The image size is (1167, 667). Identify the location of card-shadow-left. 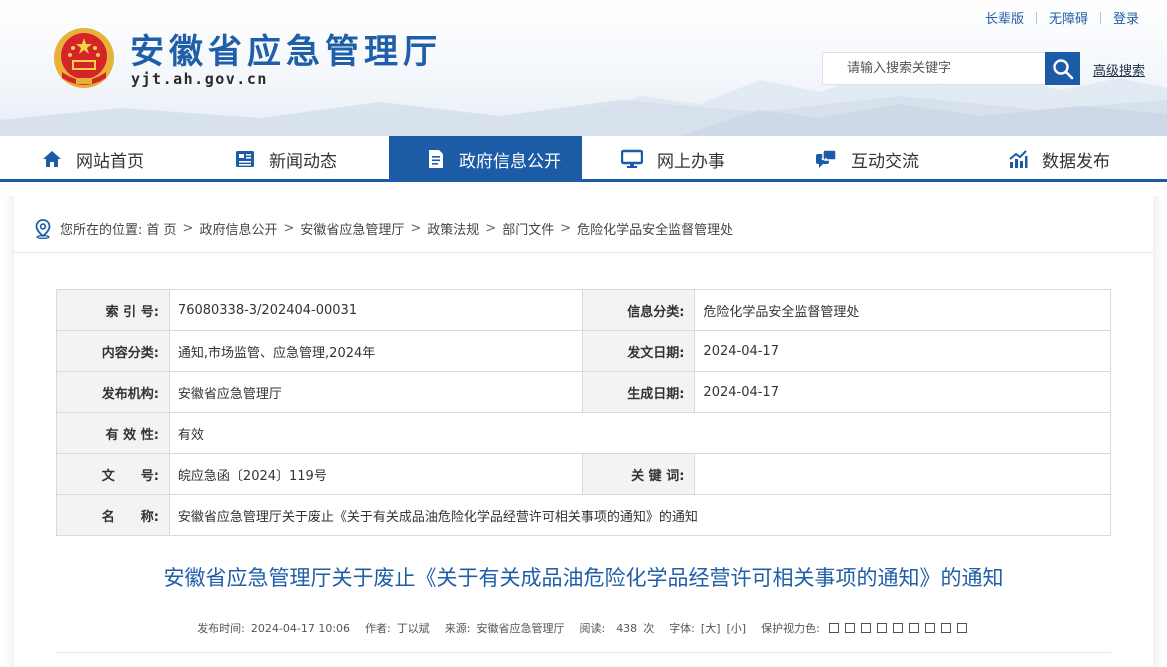
(9, 431).